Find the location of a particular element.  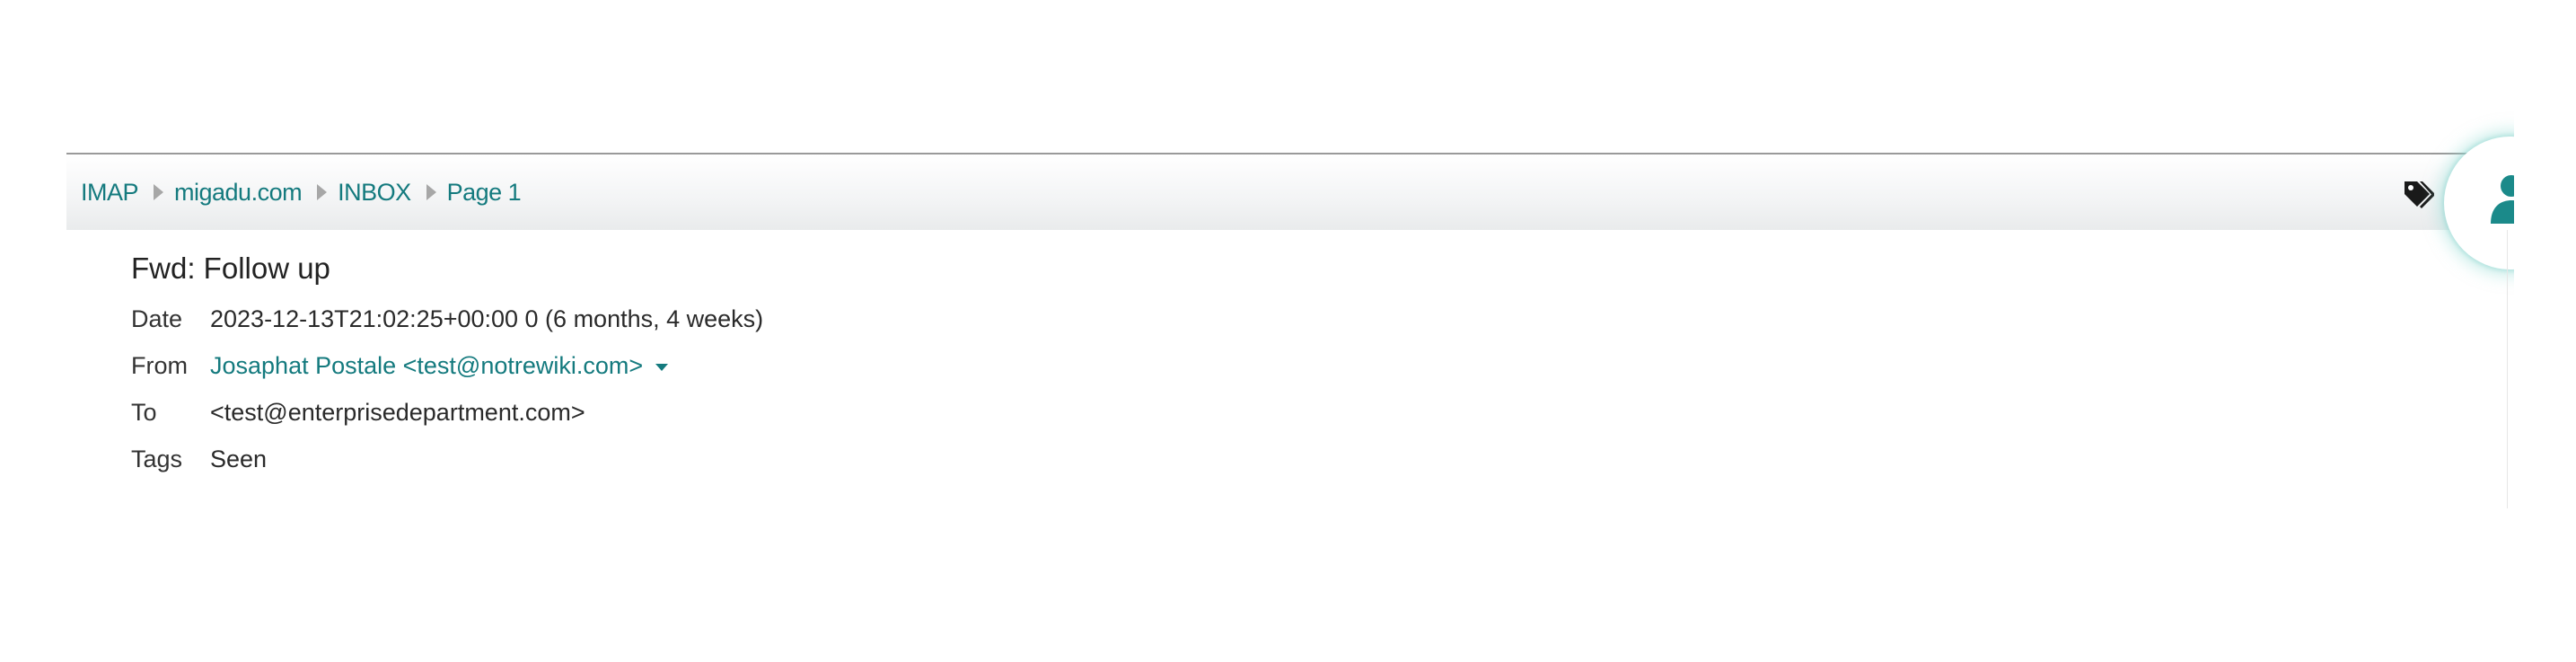

date-label: Date is located at coordinates (157, 318).